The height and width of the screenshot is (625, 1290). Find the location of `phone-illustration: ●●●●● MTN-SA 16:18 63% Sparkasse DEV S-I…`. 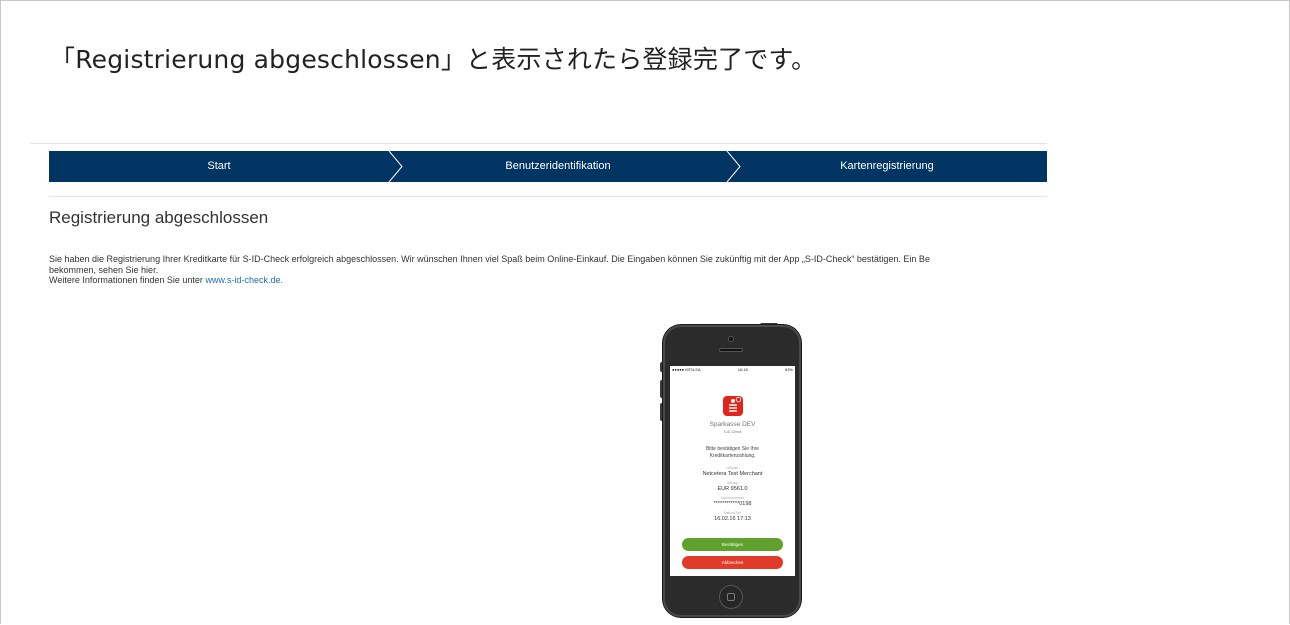

phone-illustration: ●●●●● MTN-SA 16:18 63% Sparkasse DEV S-I… is located at coordinates (732, 471).